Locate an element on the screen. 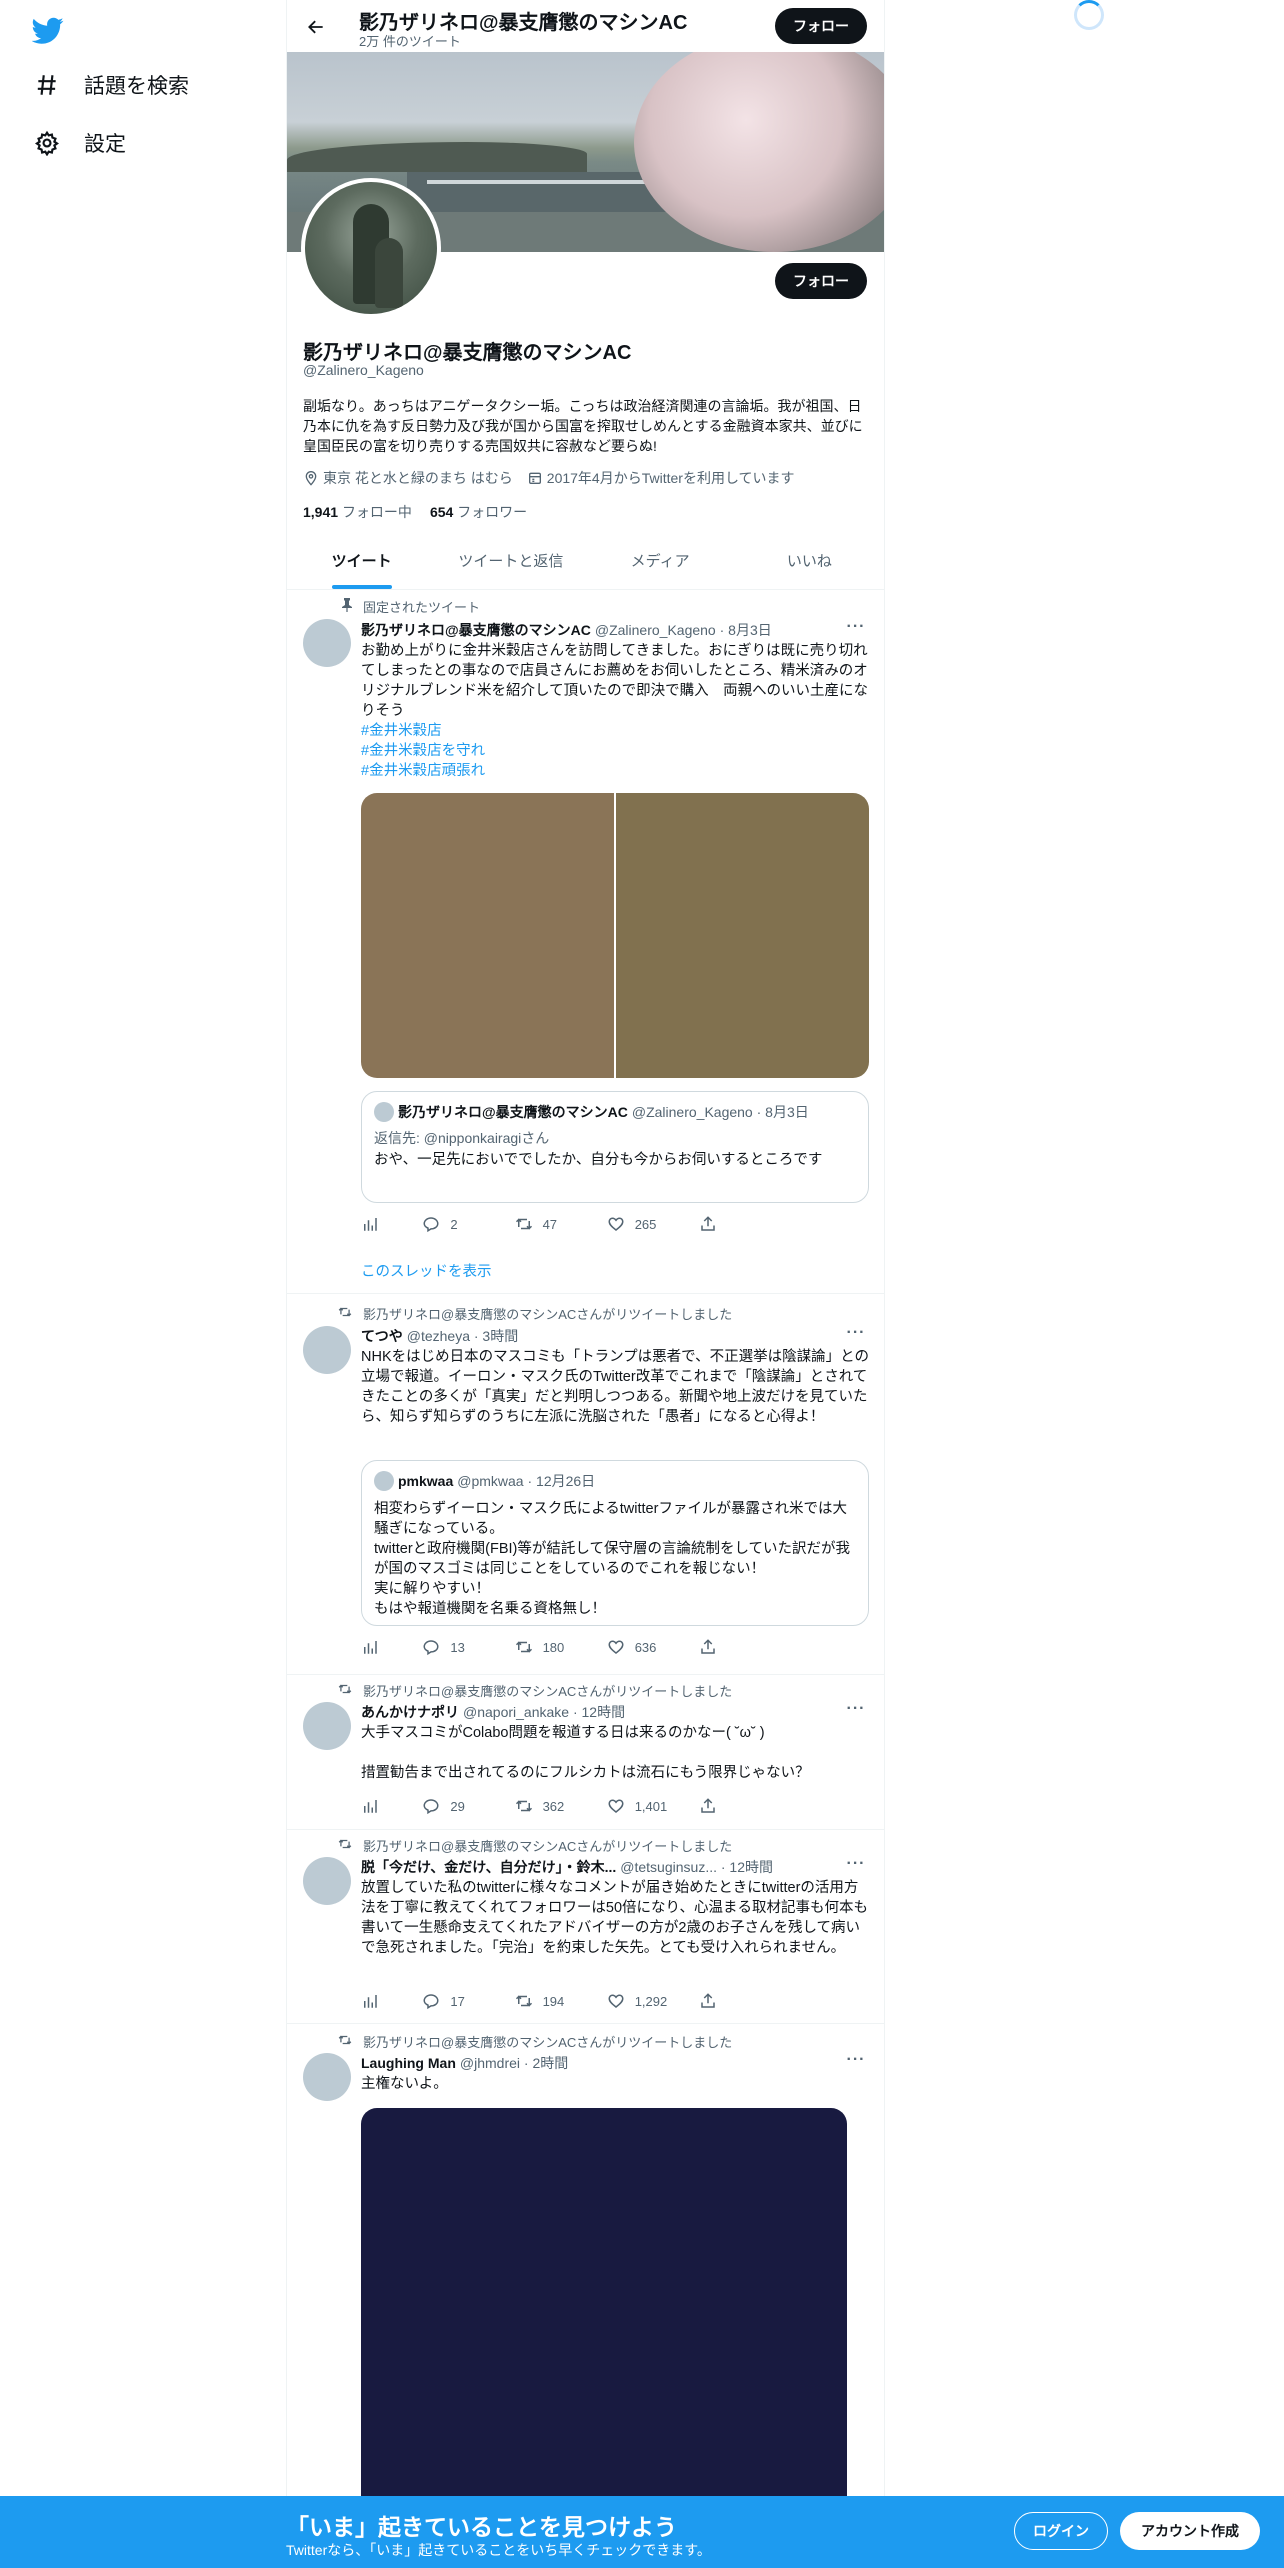 This screenshot has width=1284, height=2568. tab-likes: いいね is located at coordinates (809, 561).